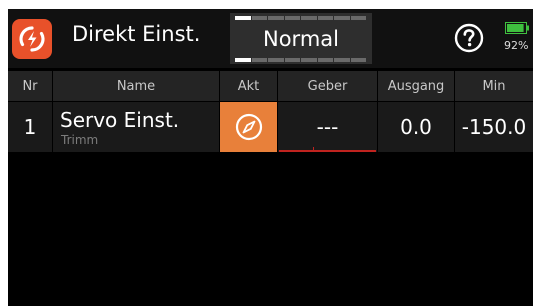 The width and height of the screenshot is (533, 306). I want to click on function-subtitle: Trimm, so click(80, 140).